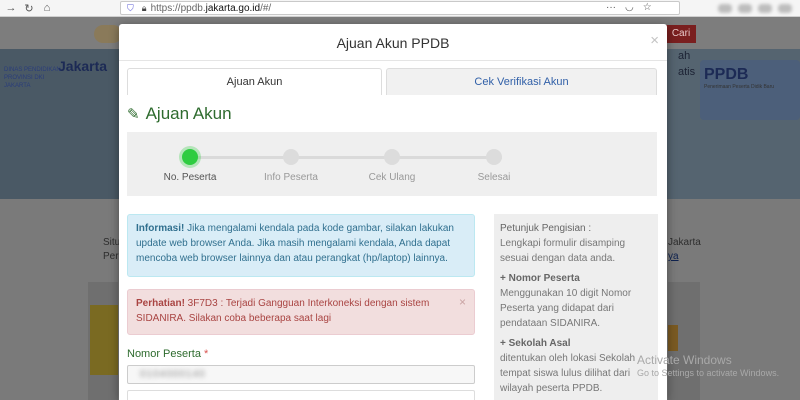  I want to click on forward-icon: →, so click(11, 8).